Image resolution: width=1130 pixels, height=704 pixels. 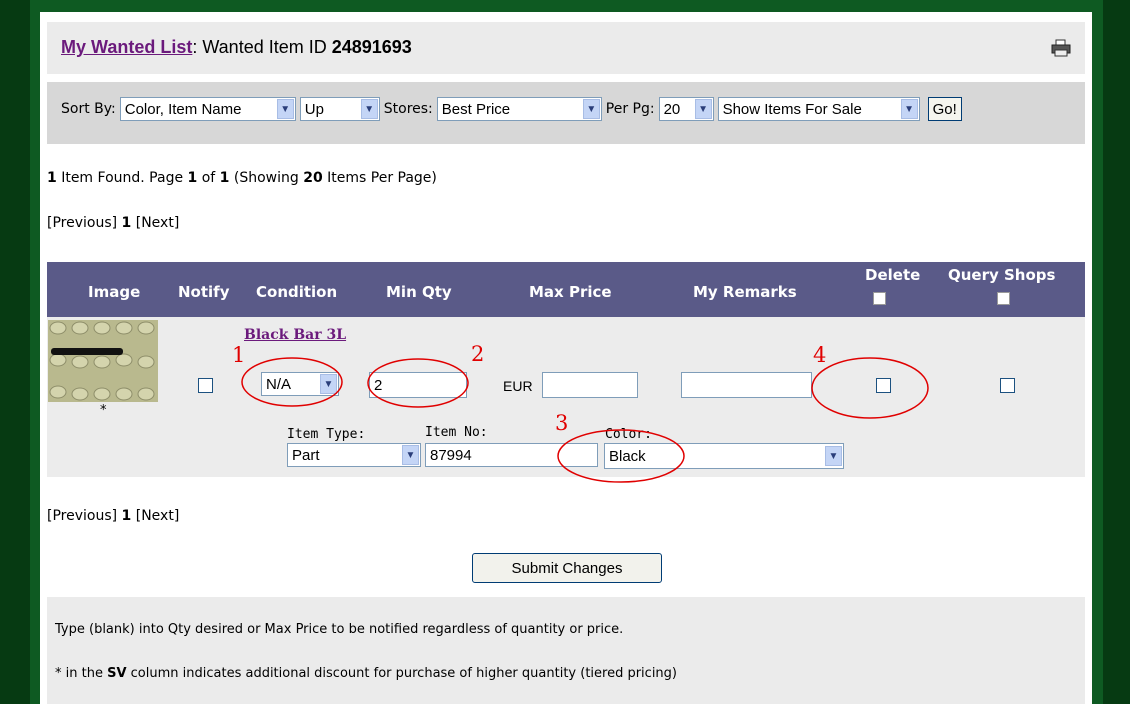 What do you see at coordinates (314, 109) in the screenshot?
I see `sort-direction-value: Up` at bounding box center [314, 109].